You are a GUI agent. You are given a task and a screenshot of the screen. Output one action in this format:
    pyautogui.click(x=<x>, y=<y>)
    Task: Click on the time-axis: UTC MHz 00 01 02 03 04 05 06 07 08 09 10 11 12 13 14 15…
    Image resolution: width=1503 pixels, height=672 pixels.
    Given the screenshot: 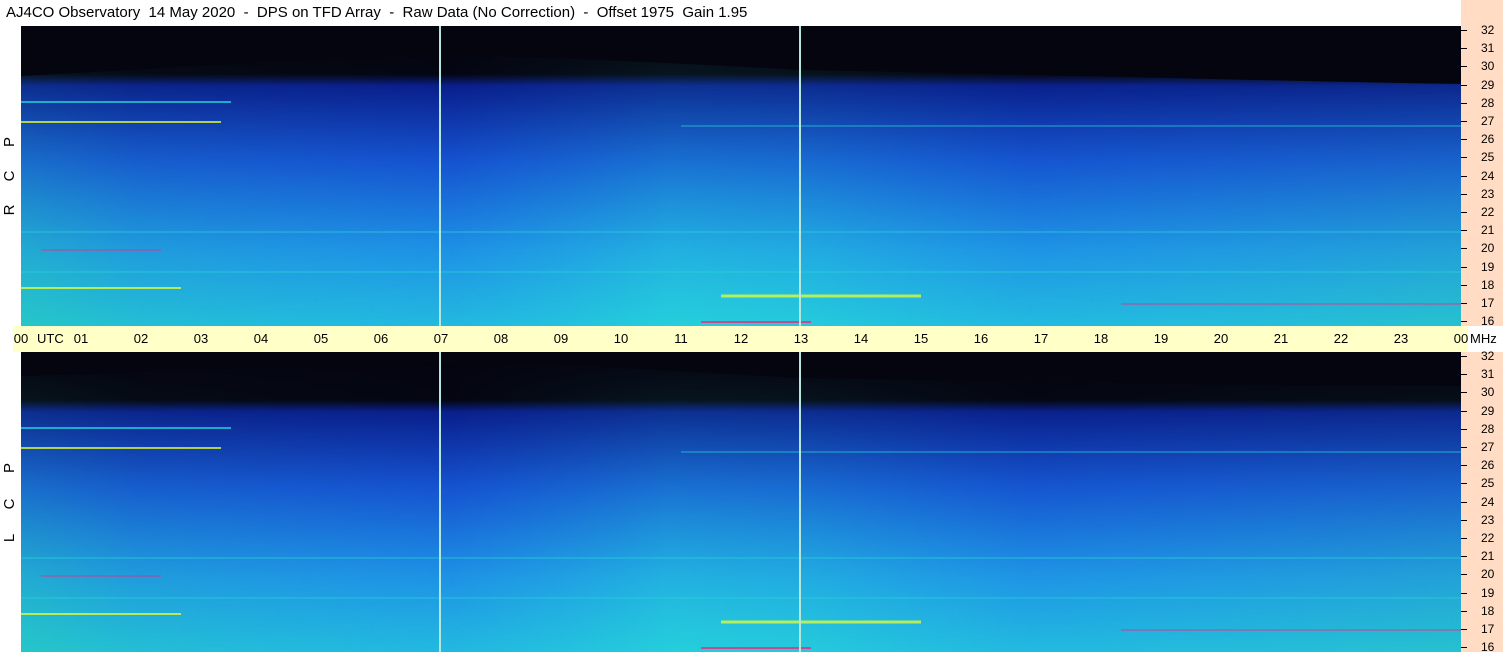 What is the action you would take?
    pyautogui.click(x=755, y=339)
    